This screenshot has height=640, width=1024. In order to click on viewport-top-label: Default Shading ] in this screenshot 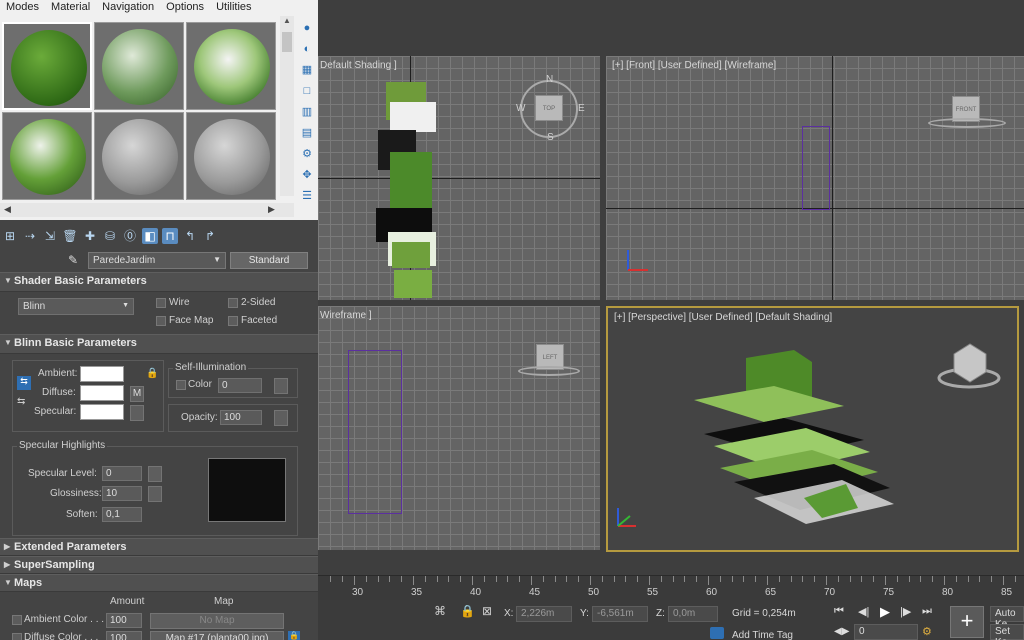, I will do `click(358, 65)`.